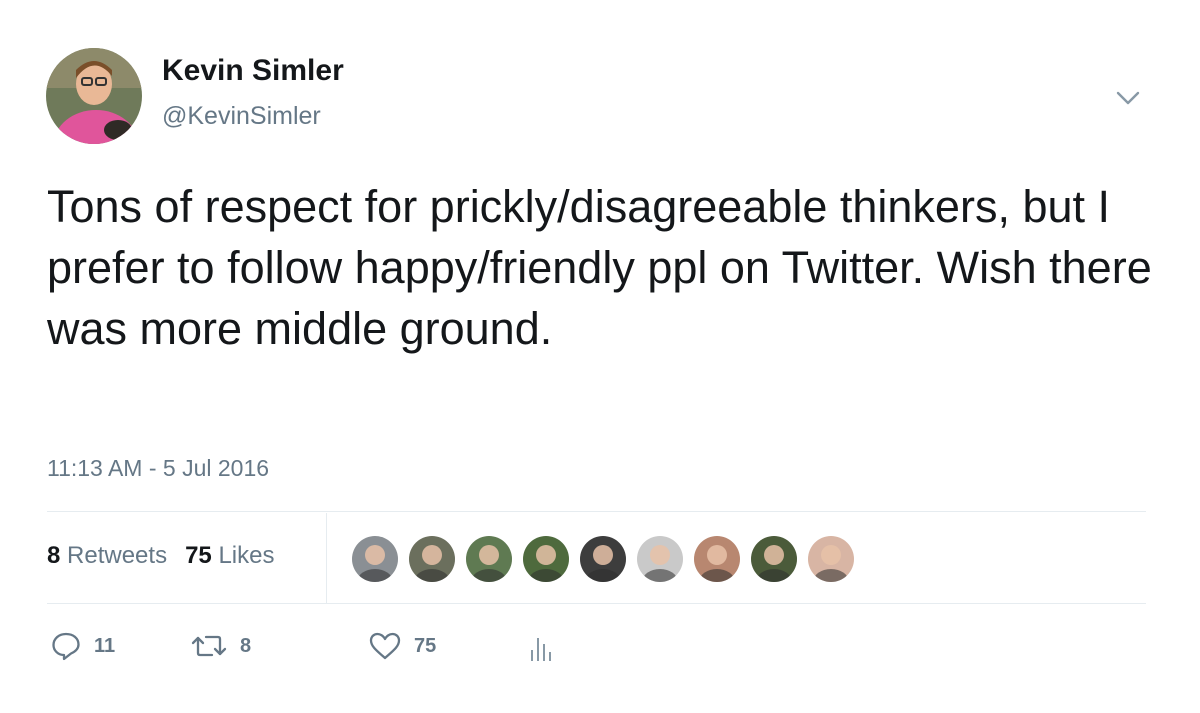  What do you see at coordinates (158, 468) in the screenshot?
I see `tweet-timestamp: 11:13 AM - 5 Jul 2016` at bounding box center [158, 468].